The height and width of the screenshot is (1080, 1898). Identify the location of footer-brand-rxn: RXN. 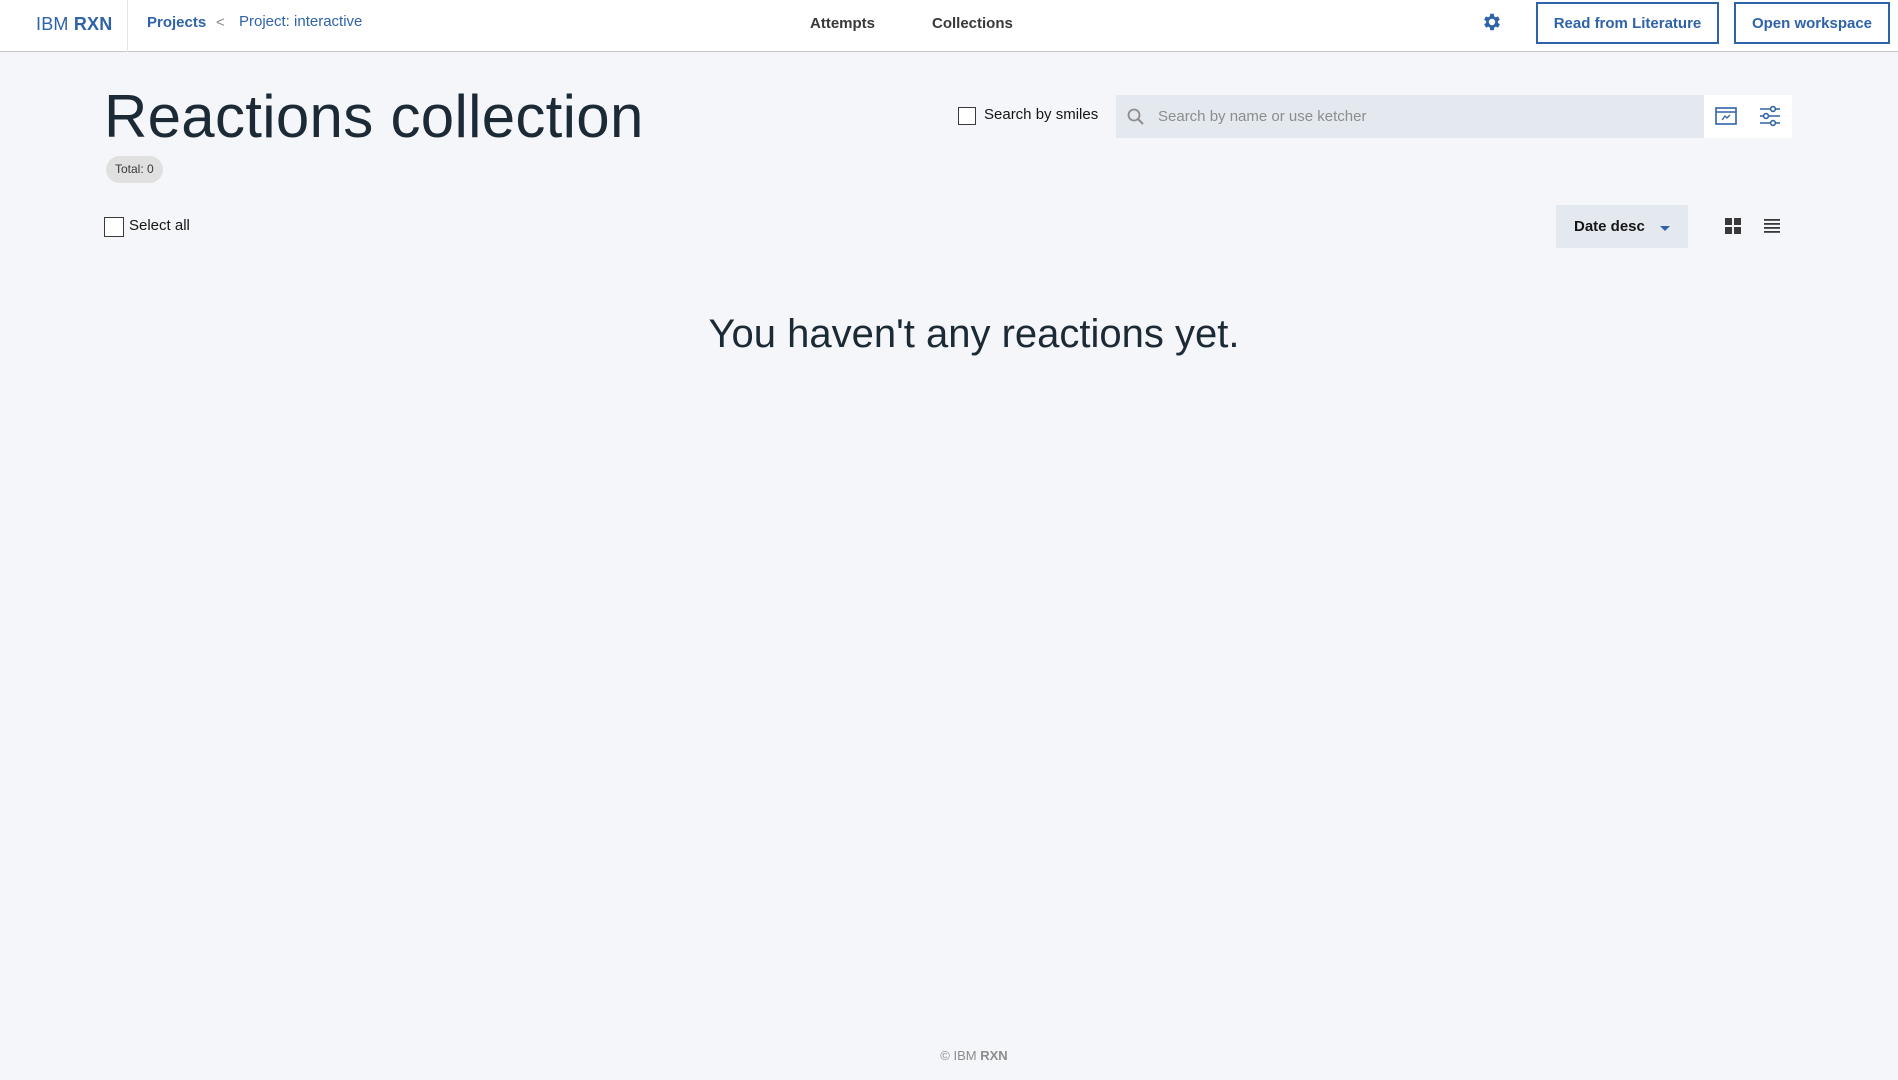
(994, 1055).